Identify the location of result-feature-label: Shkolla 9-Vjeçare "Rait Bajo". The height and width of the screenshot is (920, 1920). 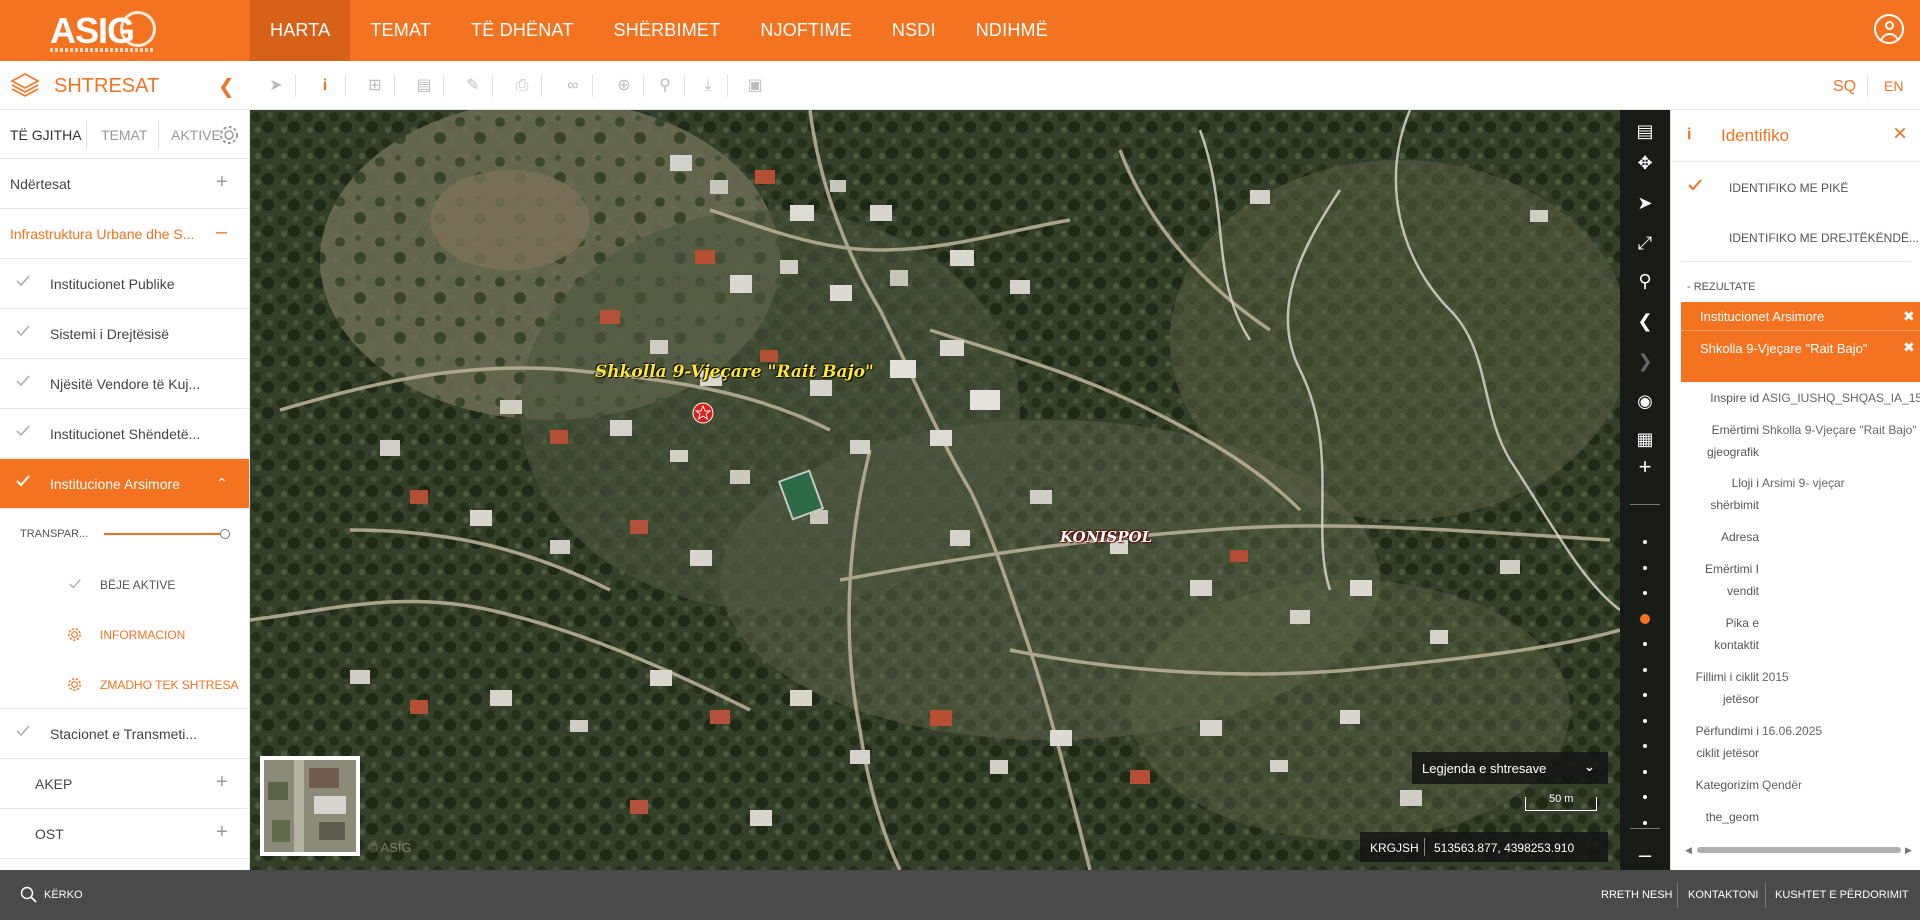
(1784, 348).